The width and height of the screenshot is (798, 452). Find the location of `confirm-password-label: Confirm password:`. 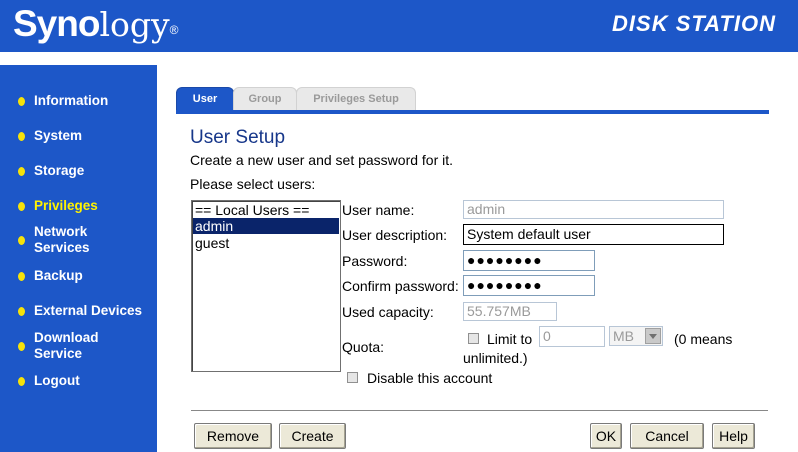

confirm-password-label: Confirm password: is located at coordinates (400, 286).